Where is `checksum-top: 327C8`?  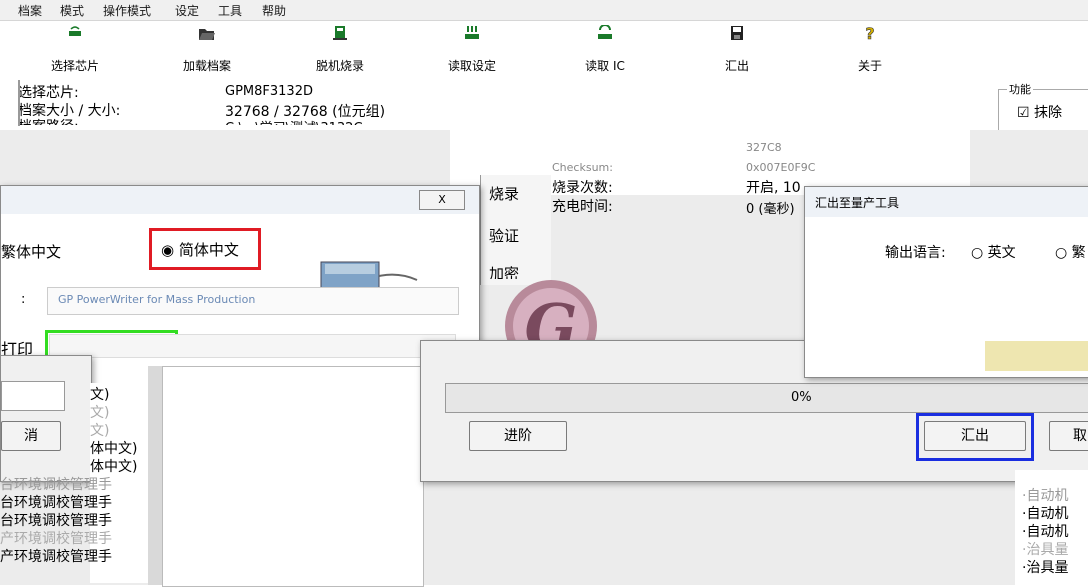 checksum-top: 327C8 is located at coordinates (764, 147).